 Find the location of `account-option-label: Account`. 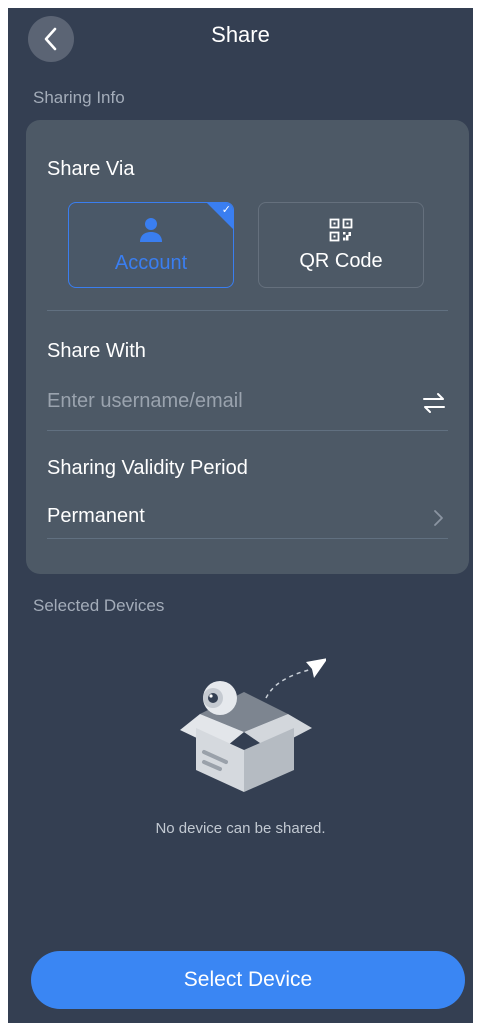

account-option-label: Account is located at coordinates (151, 262).